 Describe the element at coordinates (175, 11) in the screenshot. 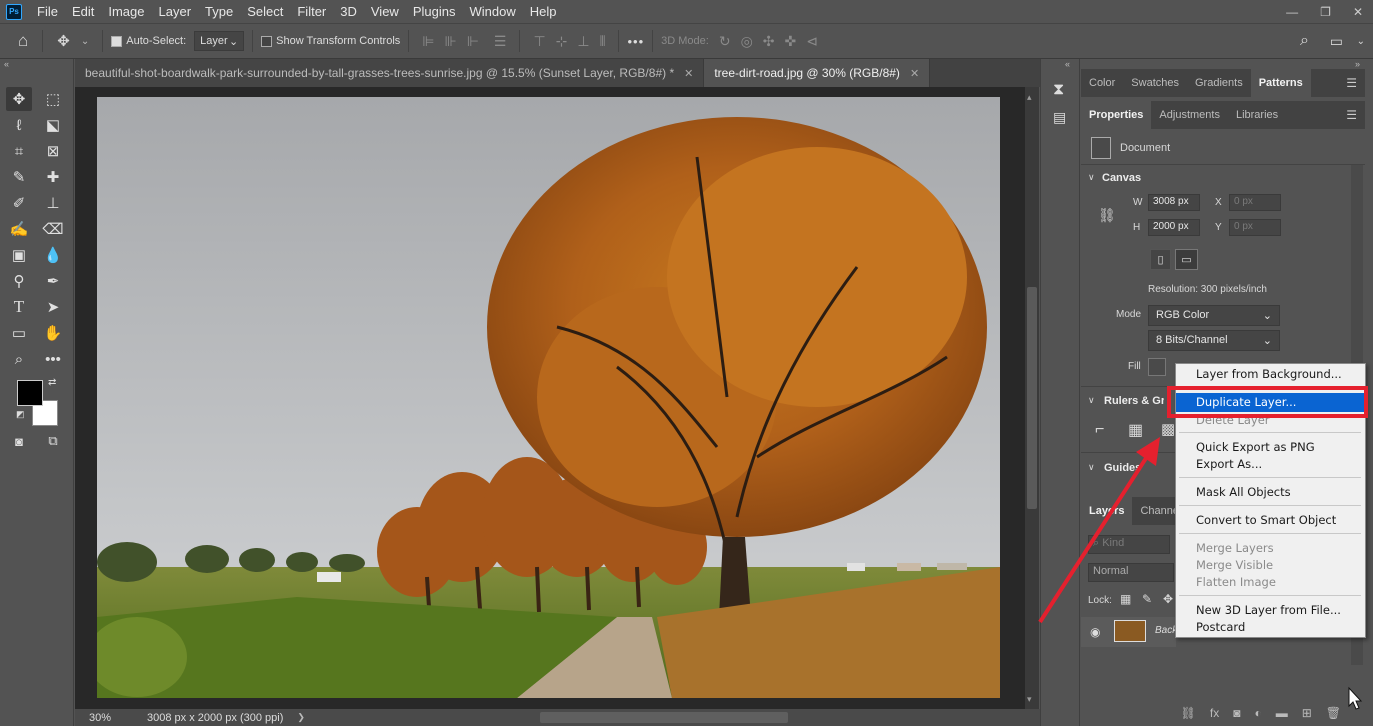

I see `menu-layer: Layer` at that location.